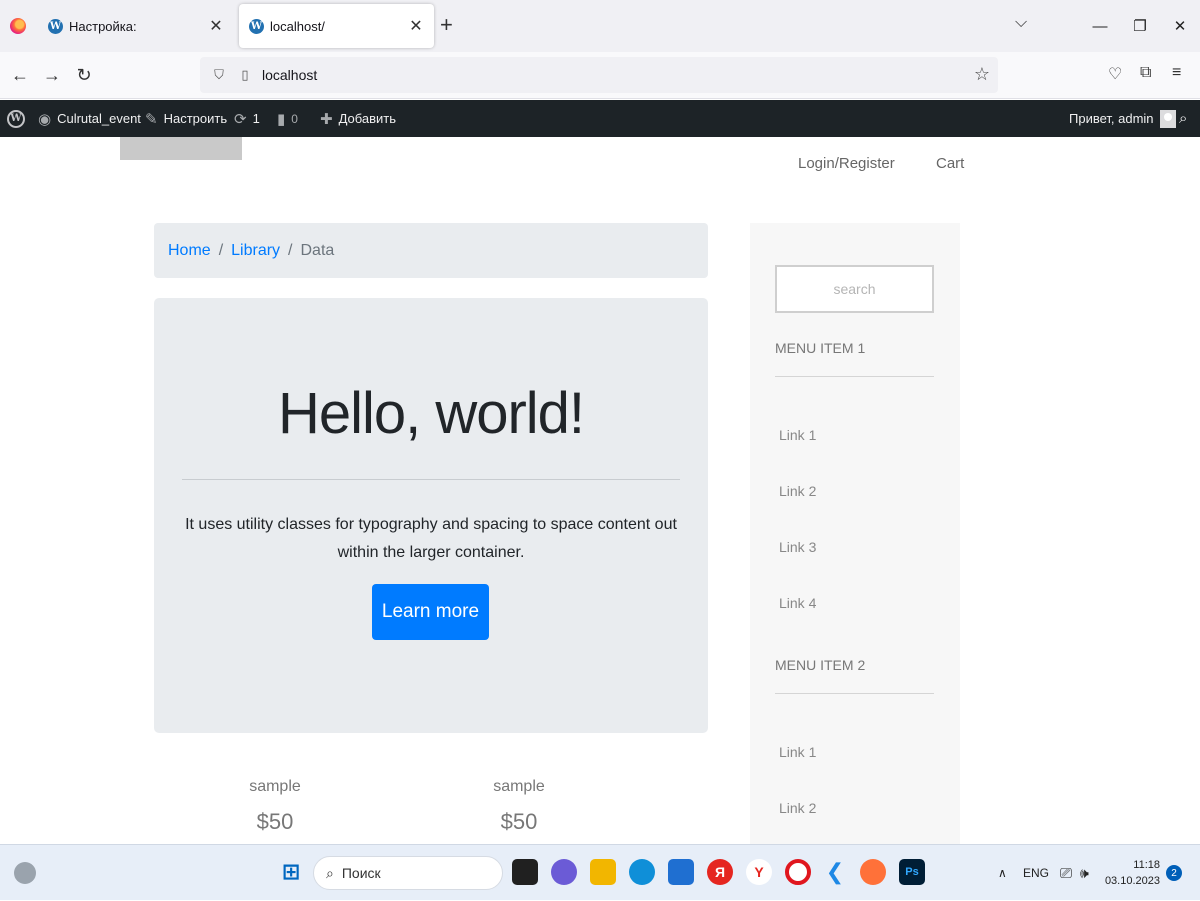 Image resolution: width=1200 pixels, height=901 pixels. I want to click on network-icon: ⎚, so click(1066, 873).